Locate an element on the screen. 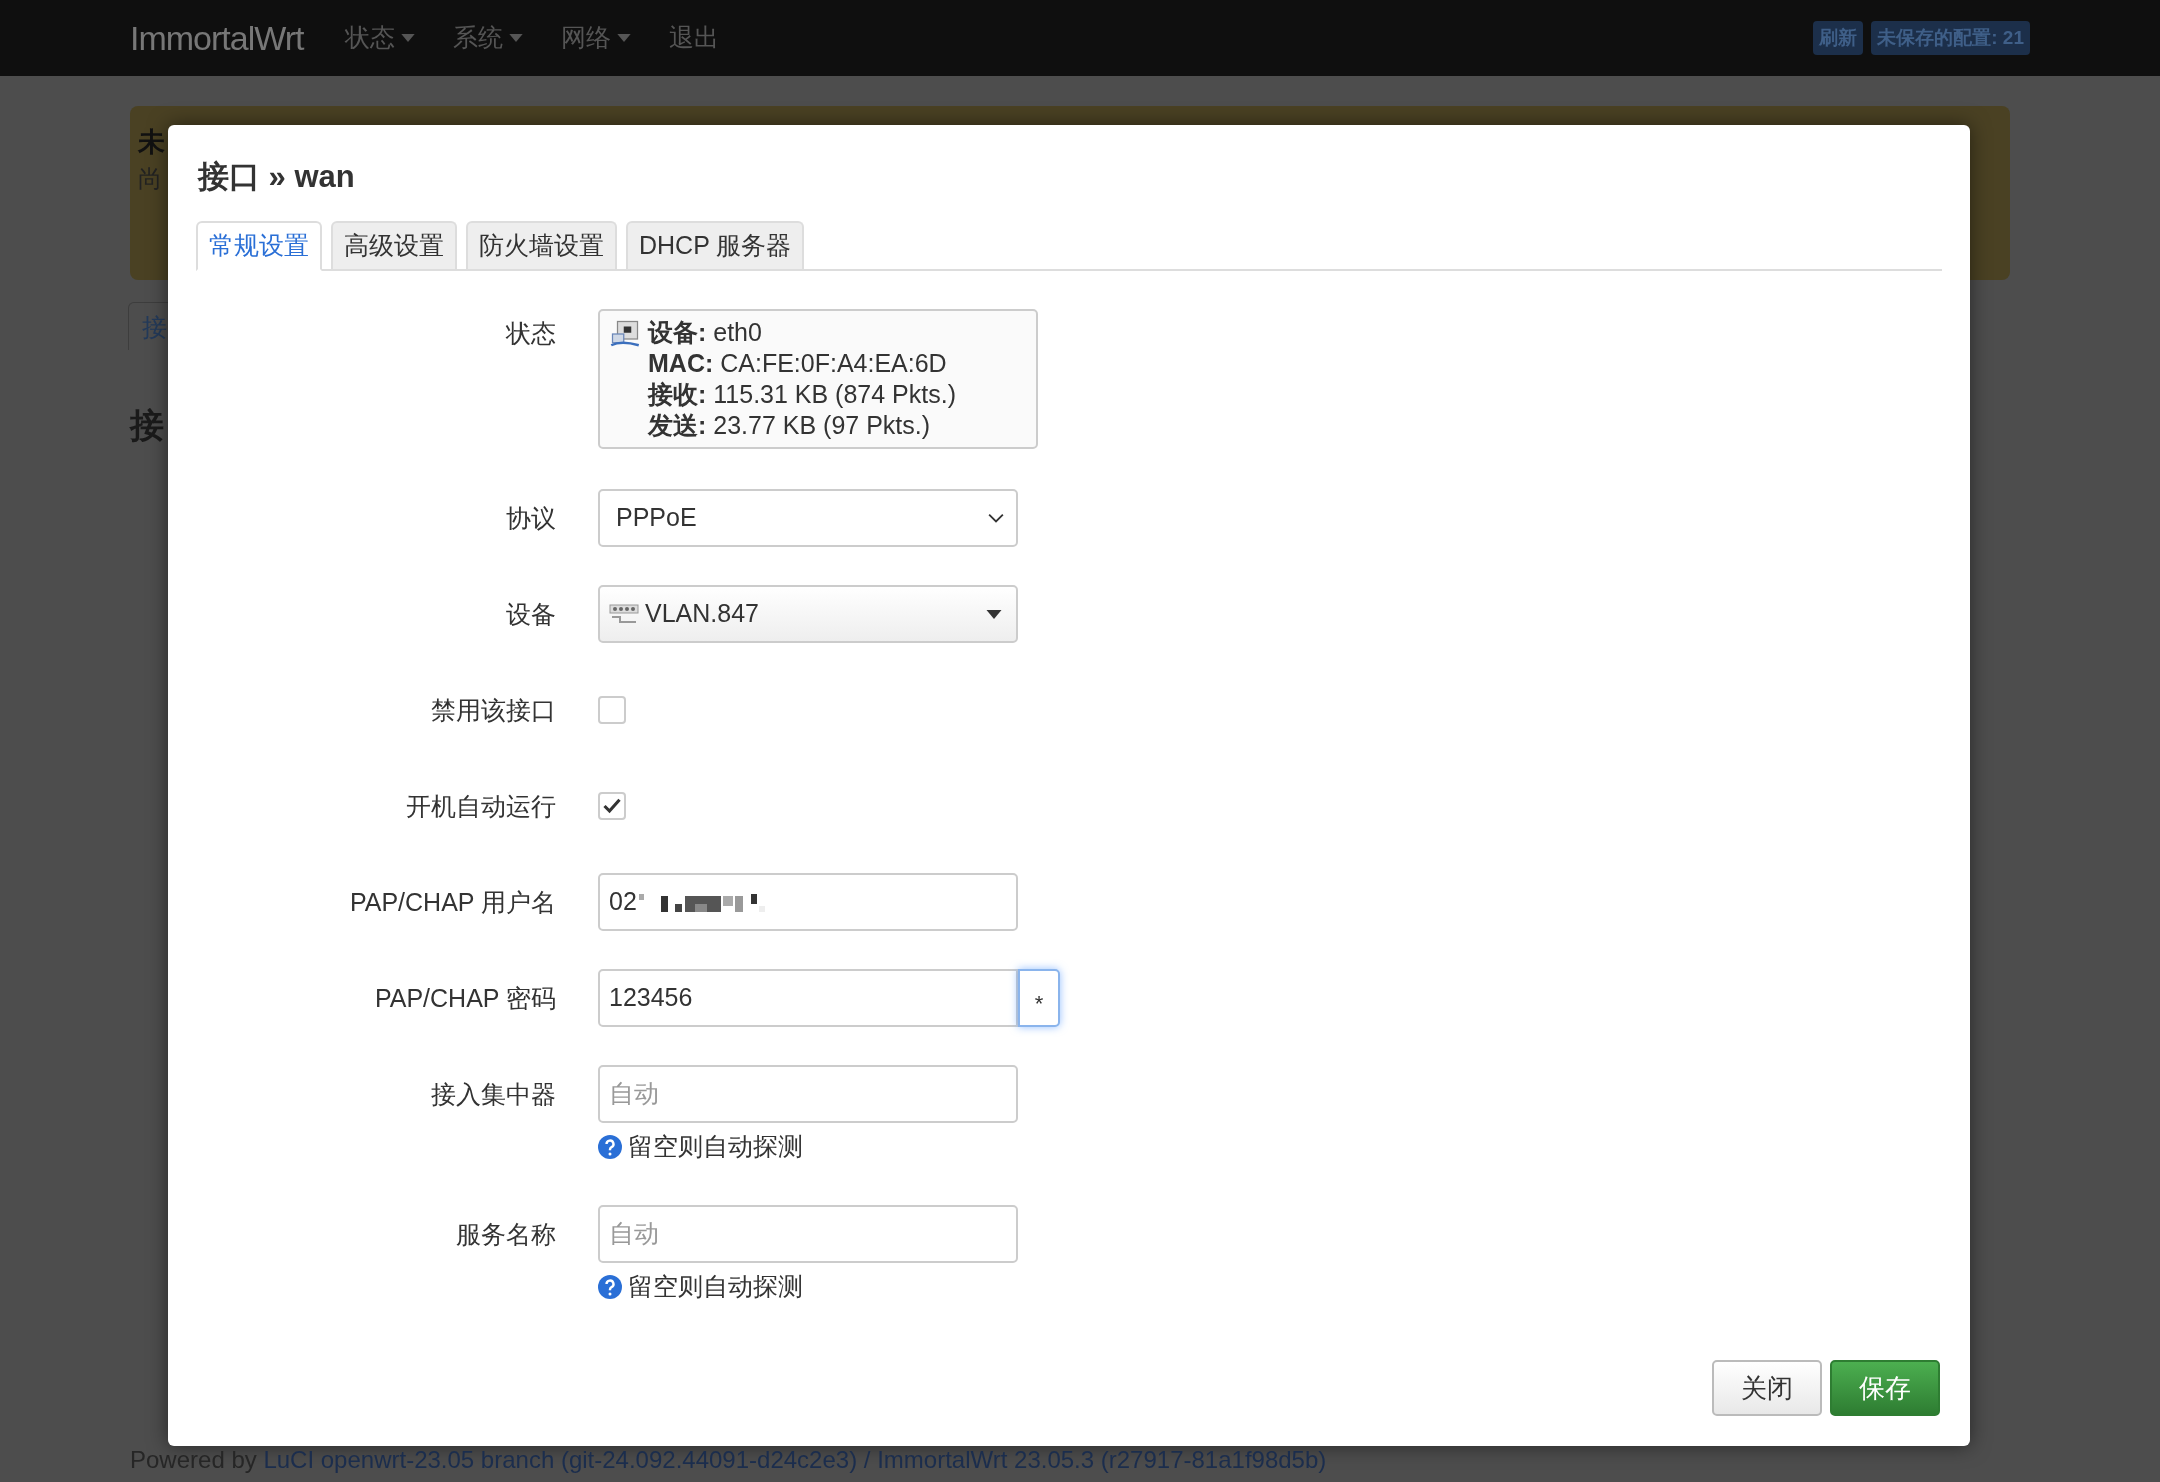  tab: 常规设置 is located at coordinates (259, 246).